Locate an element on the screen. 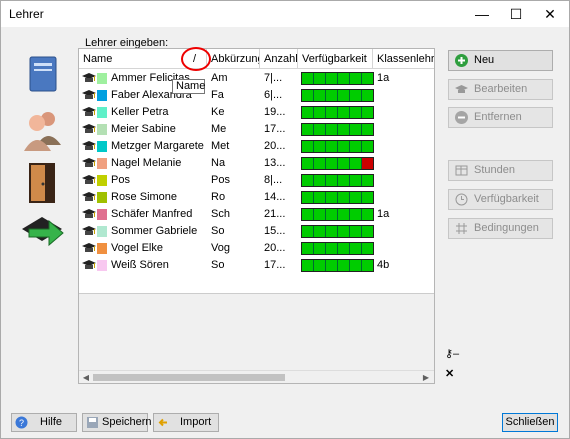 The width and height of the screenshot is (570, 439). teacher-abbreviation: Sch is located at coordinates (220, 214).